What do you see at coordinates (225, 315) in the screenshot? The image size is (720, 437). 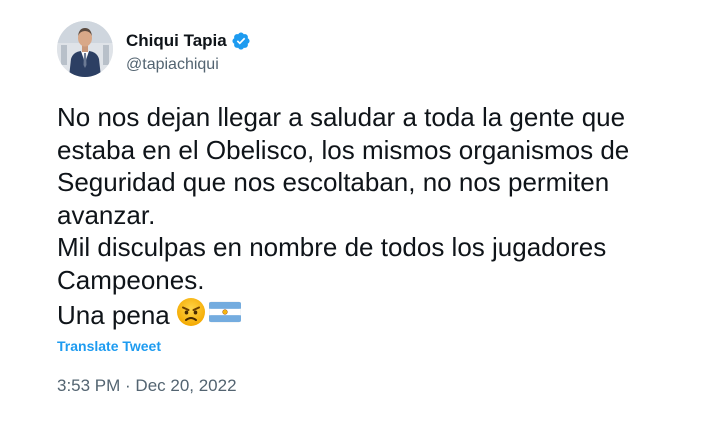 I see `argentina-flag-icon` at bounding box center [225, 315].